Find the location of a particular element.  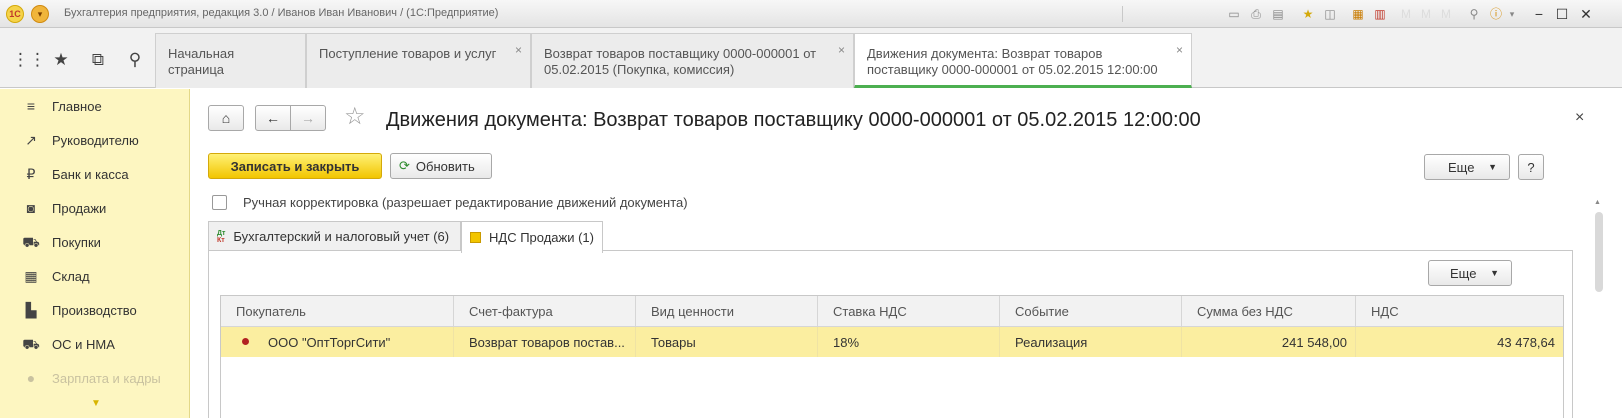

warehouse-icon: ▦ is located at coordinates (31, 276).